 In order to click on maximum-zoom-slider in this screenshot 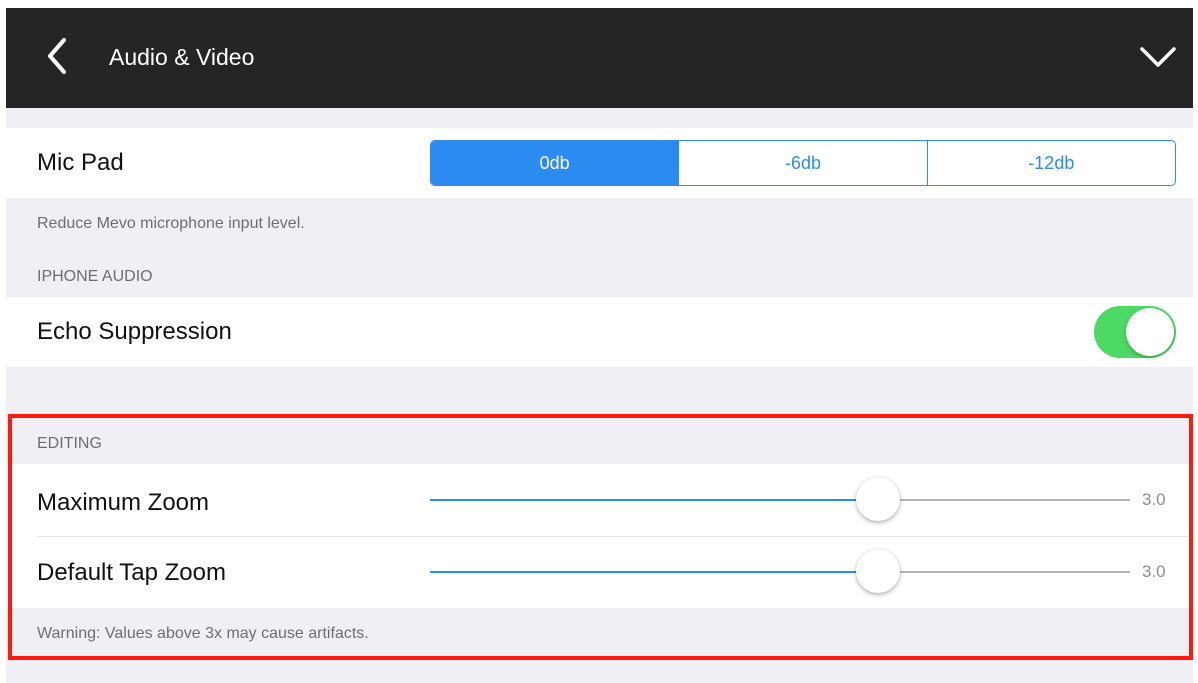, I will do `click(780, 499)`.